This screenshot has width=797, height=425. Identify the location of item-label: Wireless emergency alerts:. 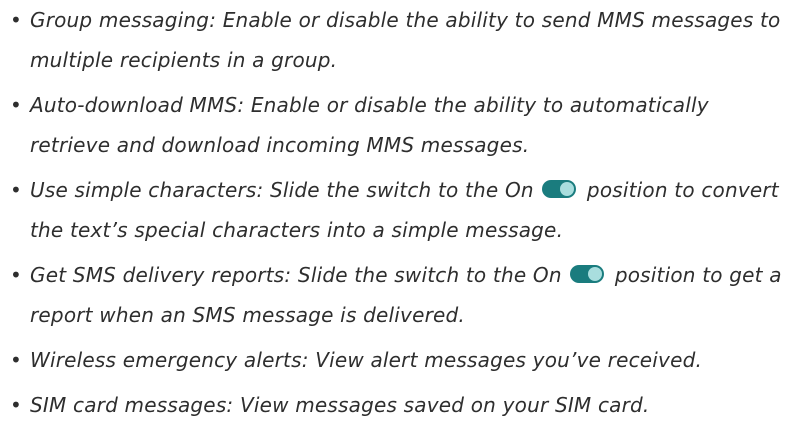
(169, 360).